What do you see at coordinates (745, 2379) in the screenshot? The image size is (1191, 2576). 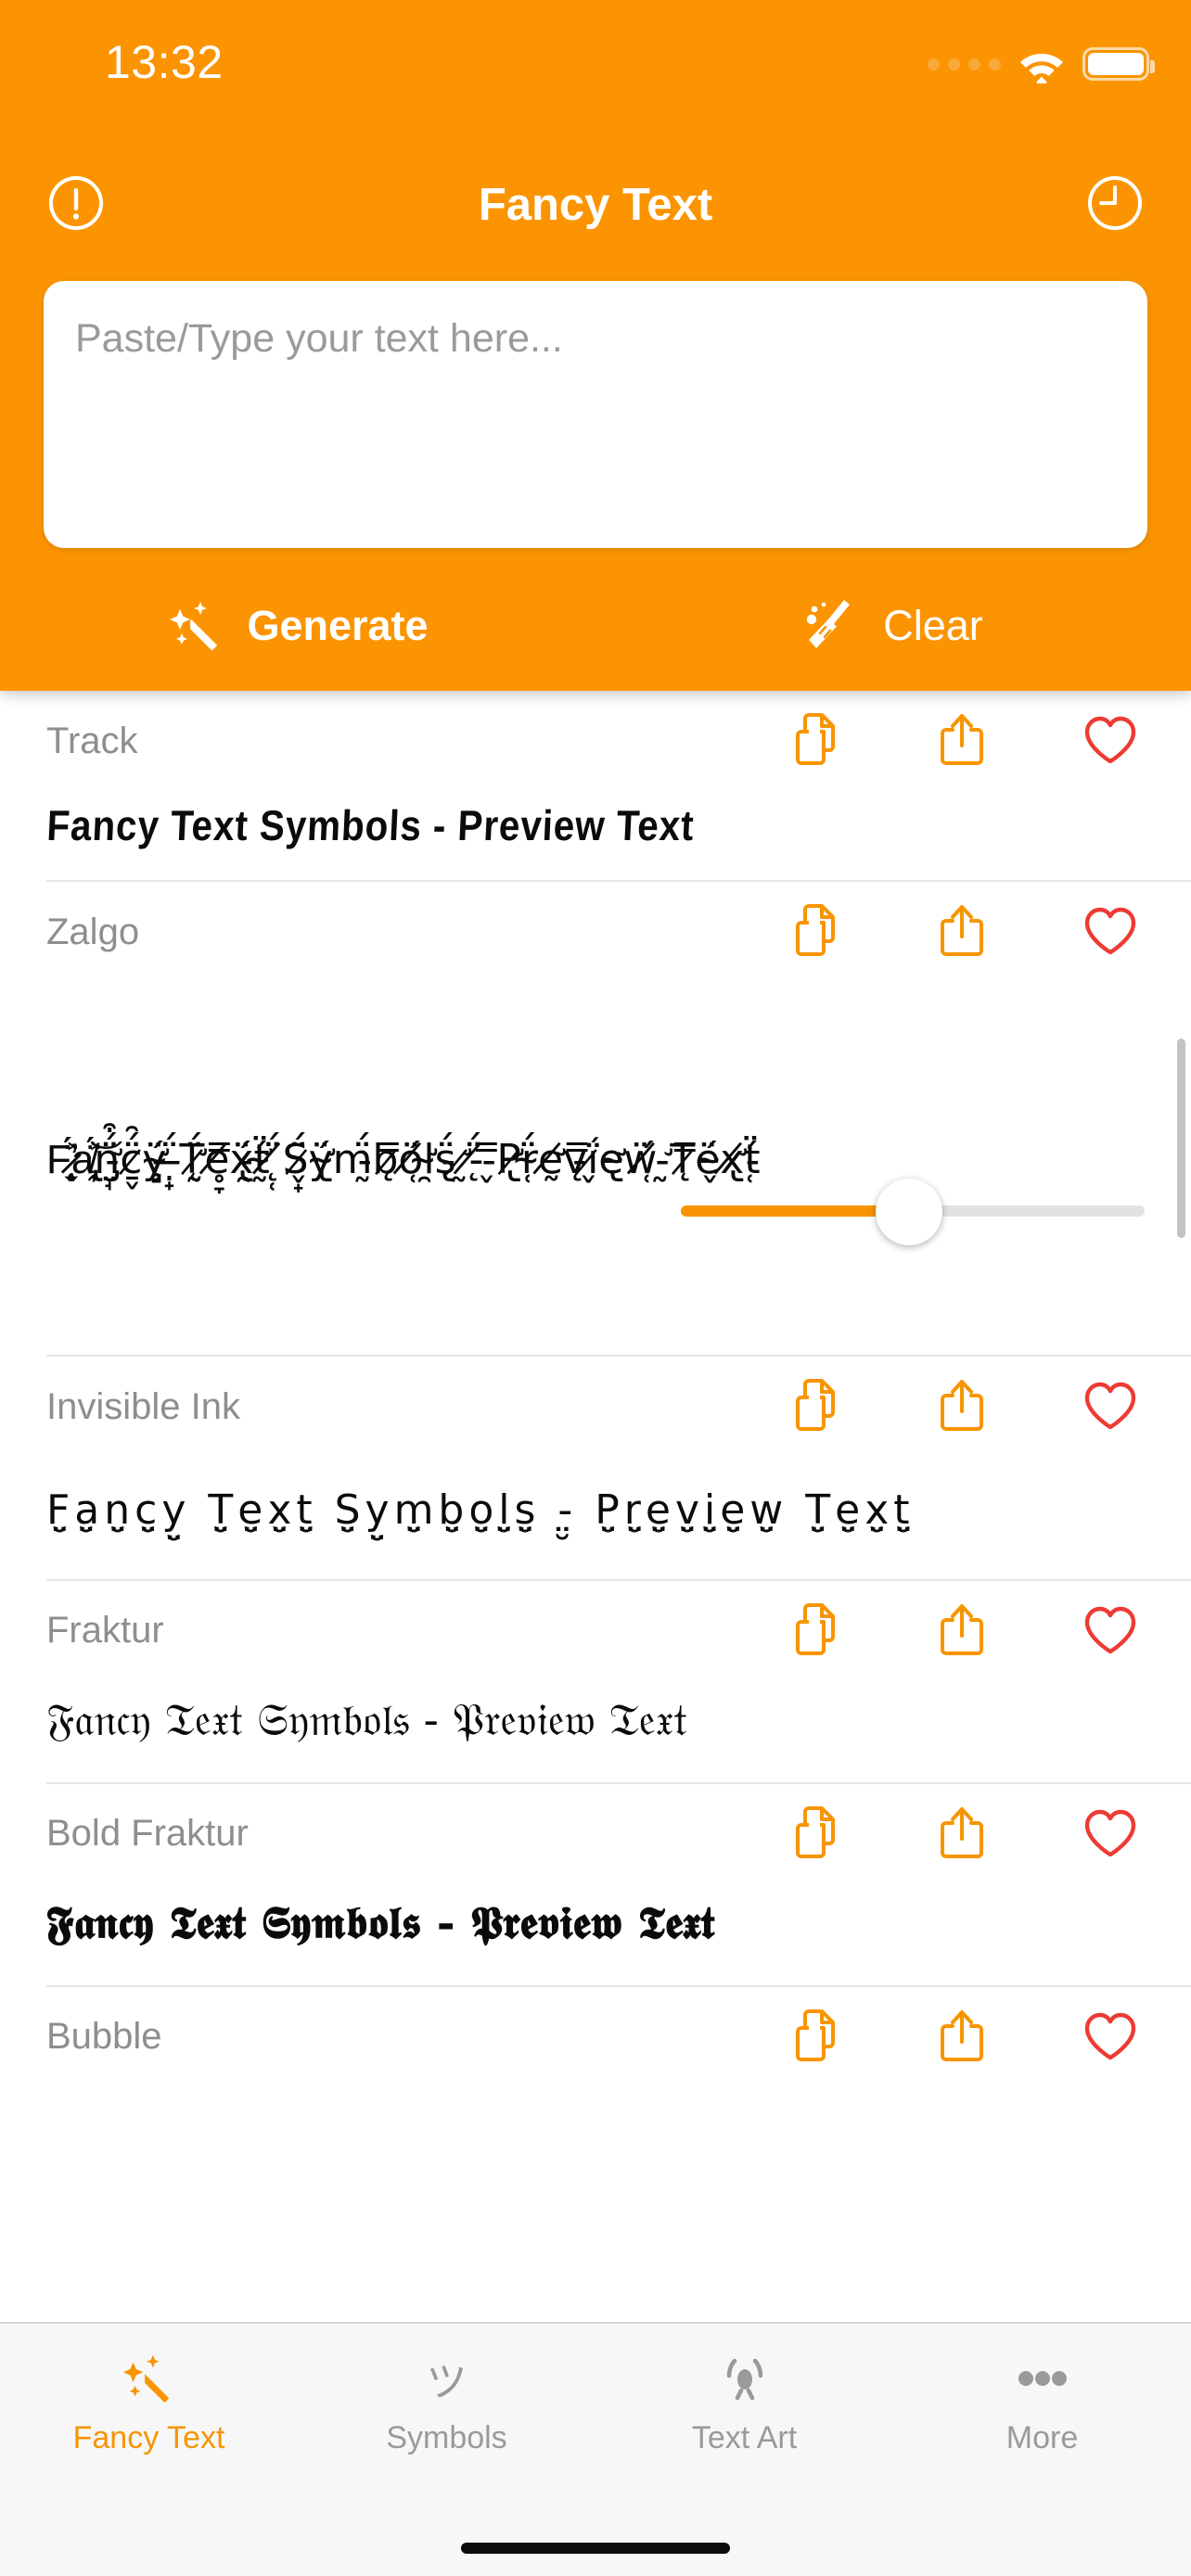 I see `kaomoji-face-icon` at bounding box center [745, 2379].